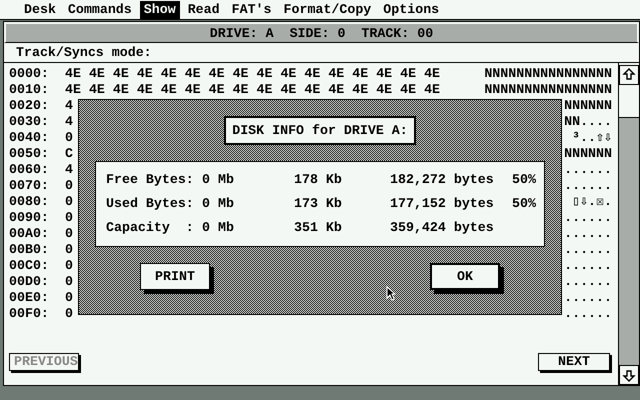 Image resolution: width=640 pixels, height=400 pixels. What do you see at coordinates (318, 180) in the screenshot?
I see `kb-value: 178 Kb` at bounding box center [318, 180].